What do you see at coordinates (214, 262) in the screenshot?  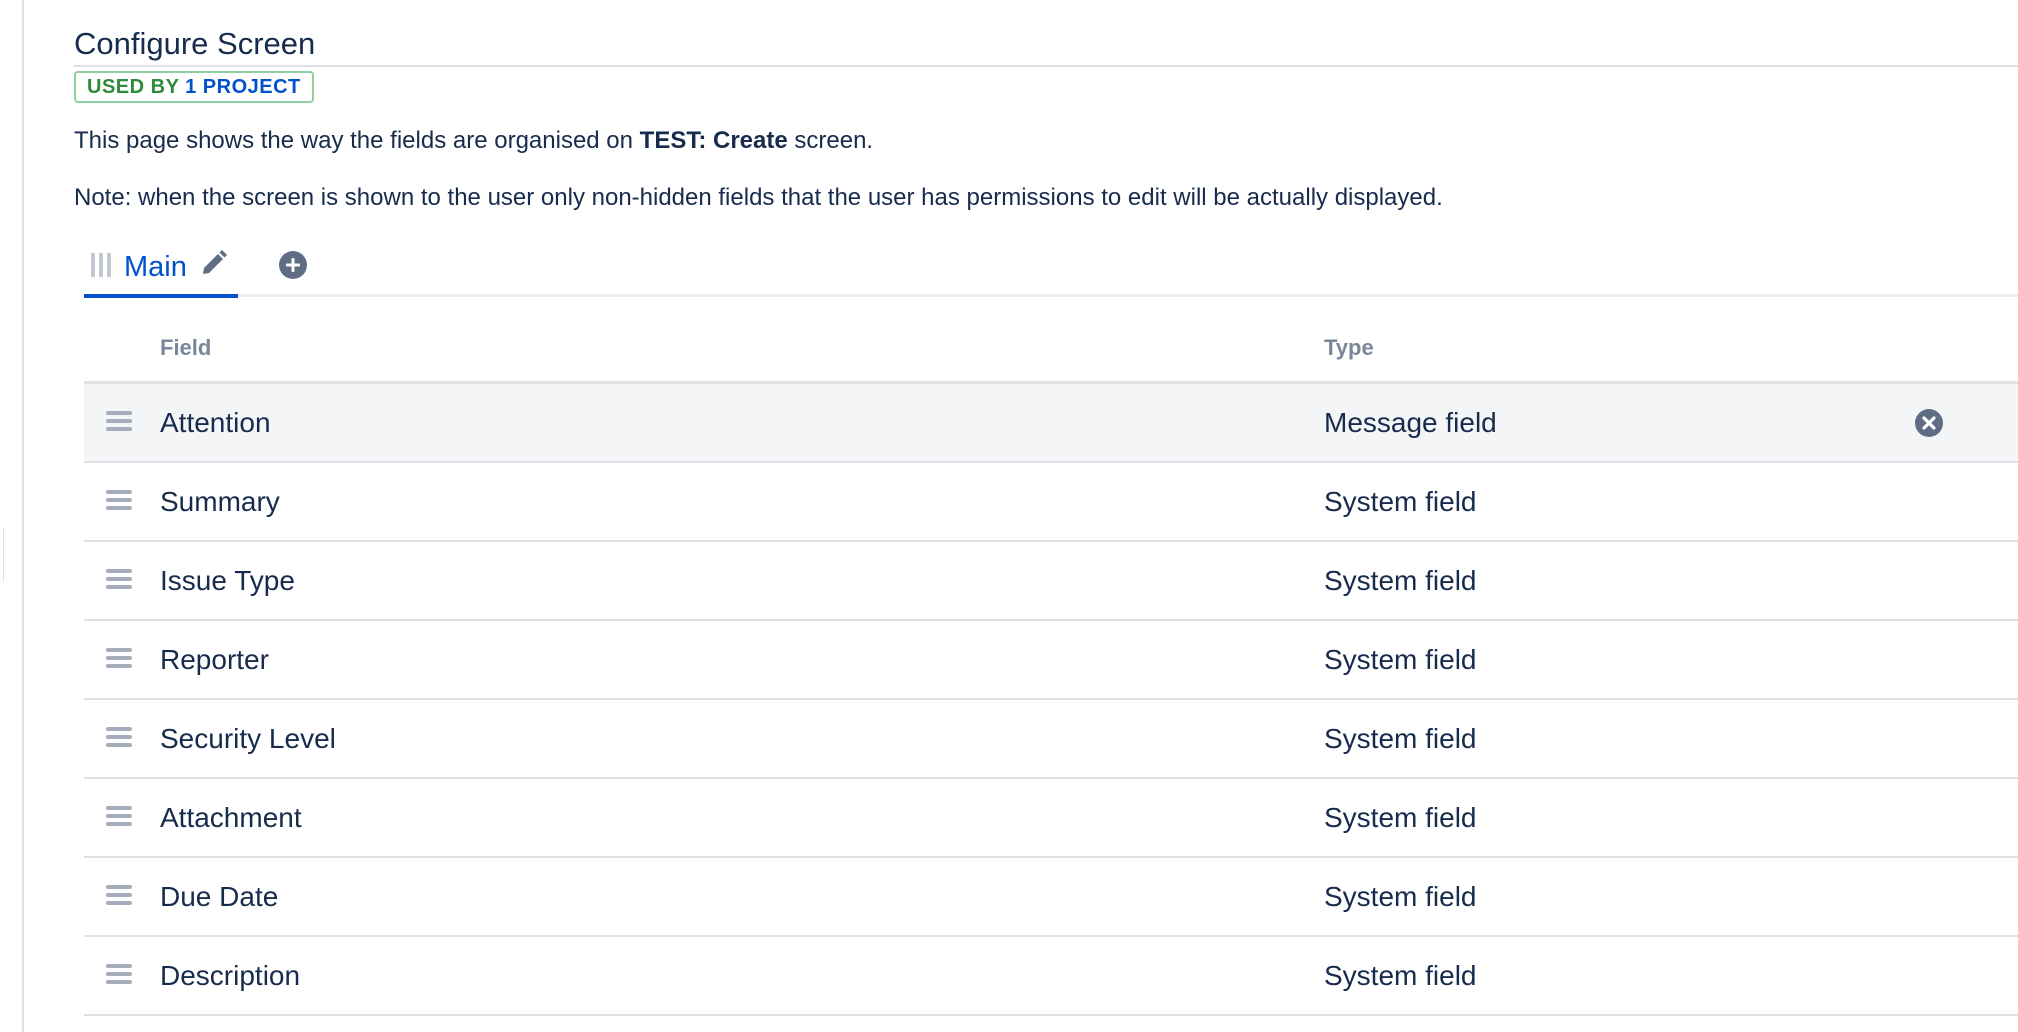 I see `pencil-icon` at bounding box center [214, 262].